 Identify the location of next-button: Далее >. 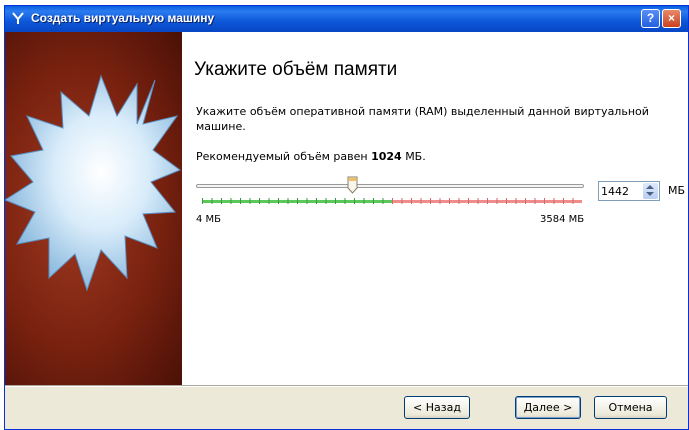
(548, 407).